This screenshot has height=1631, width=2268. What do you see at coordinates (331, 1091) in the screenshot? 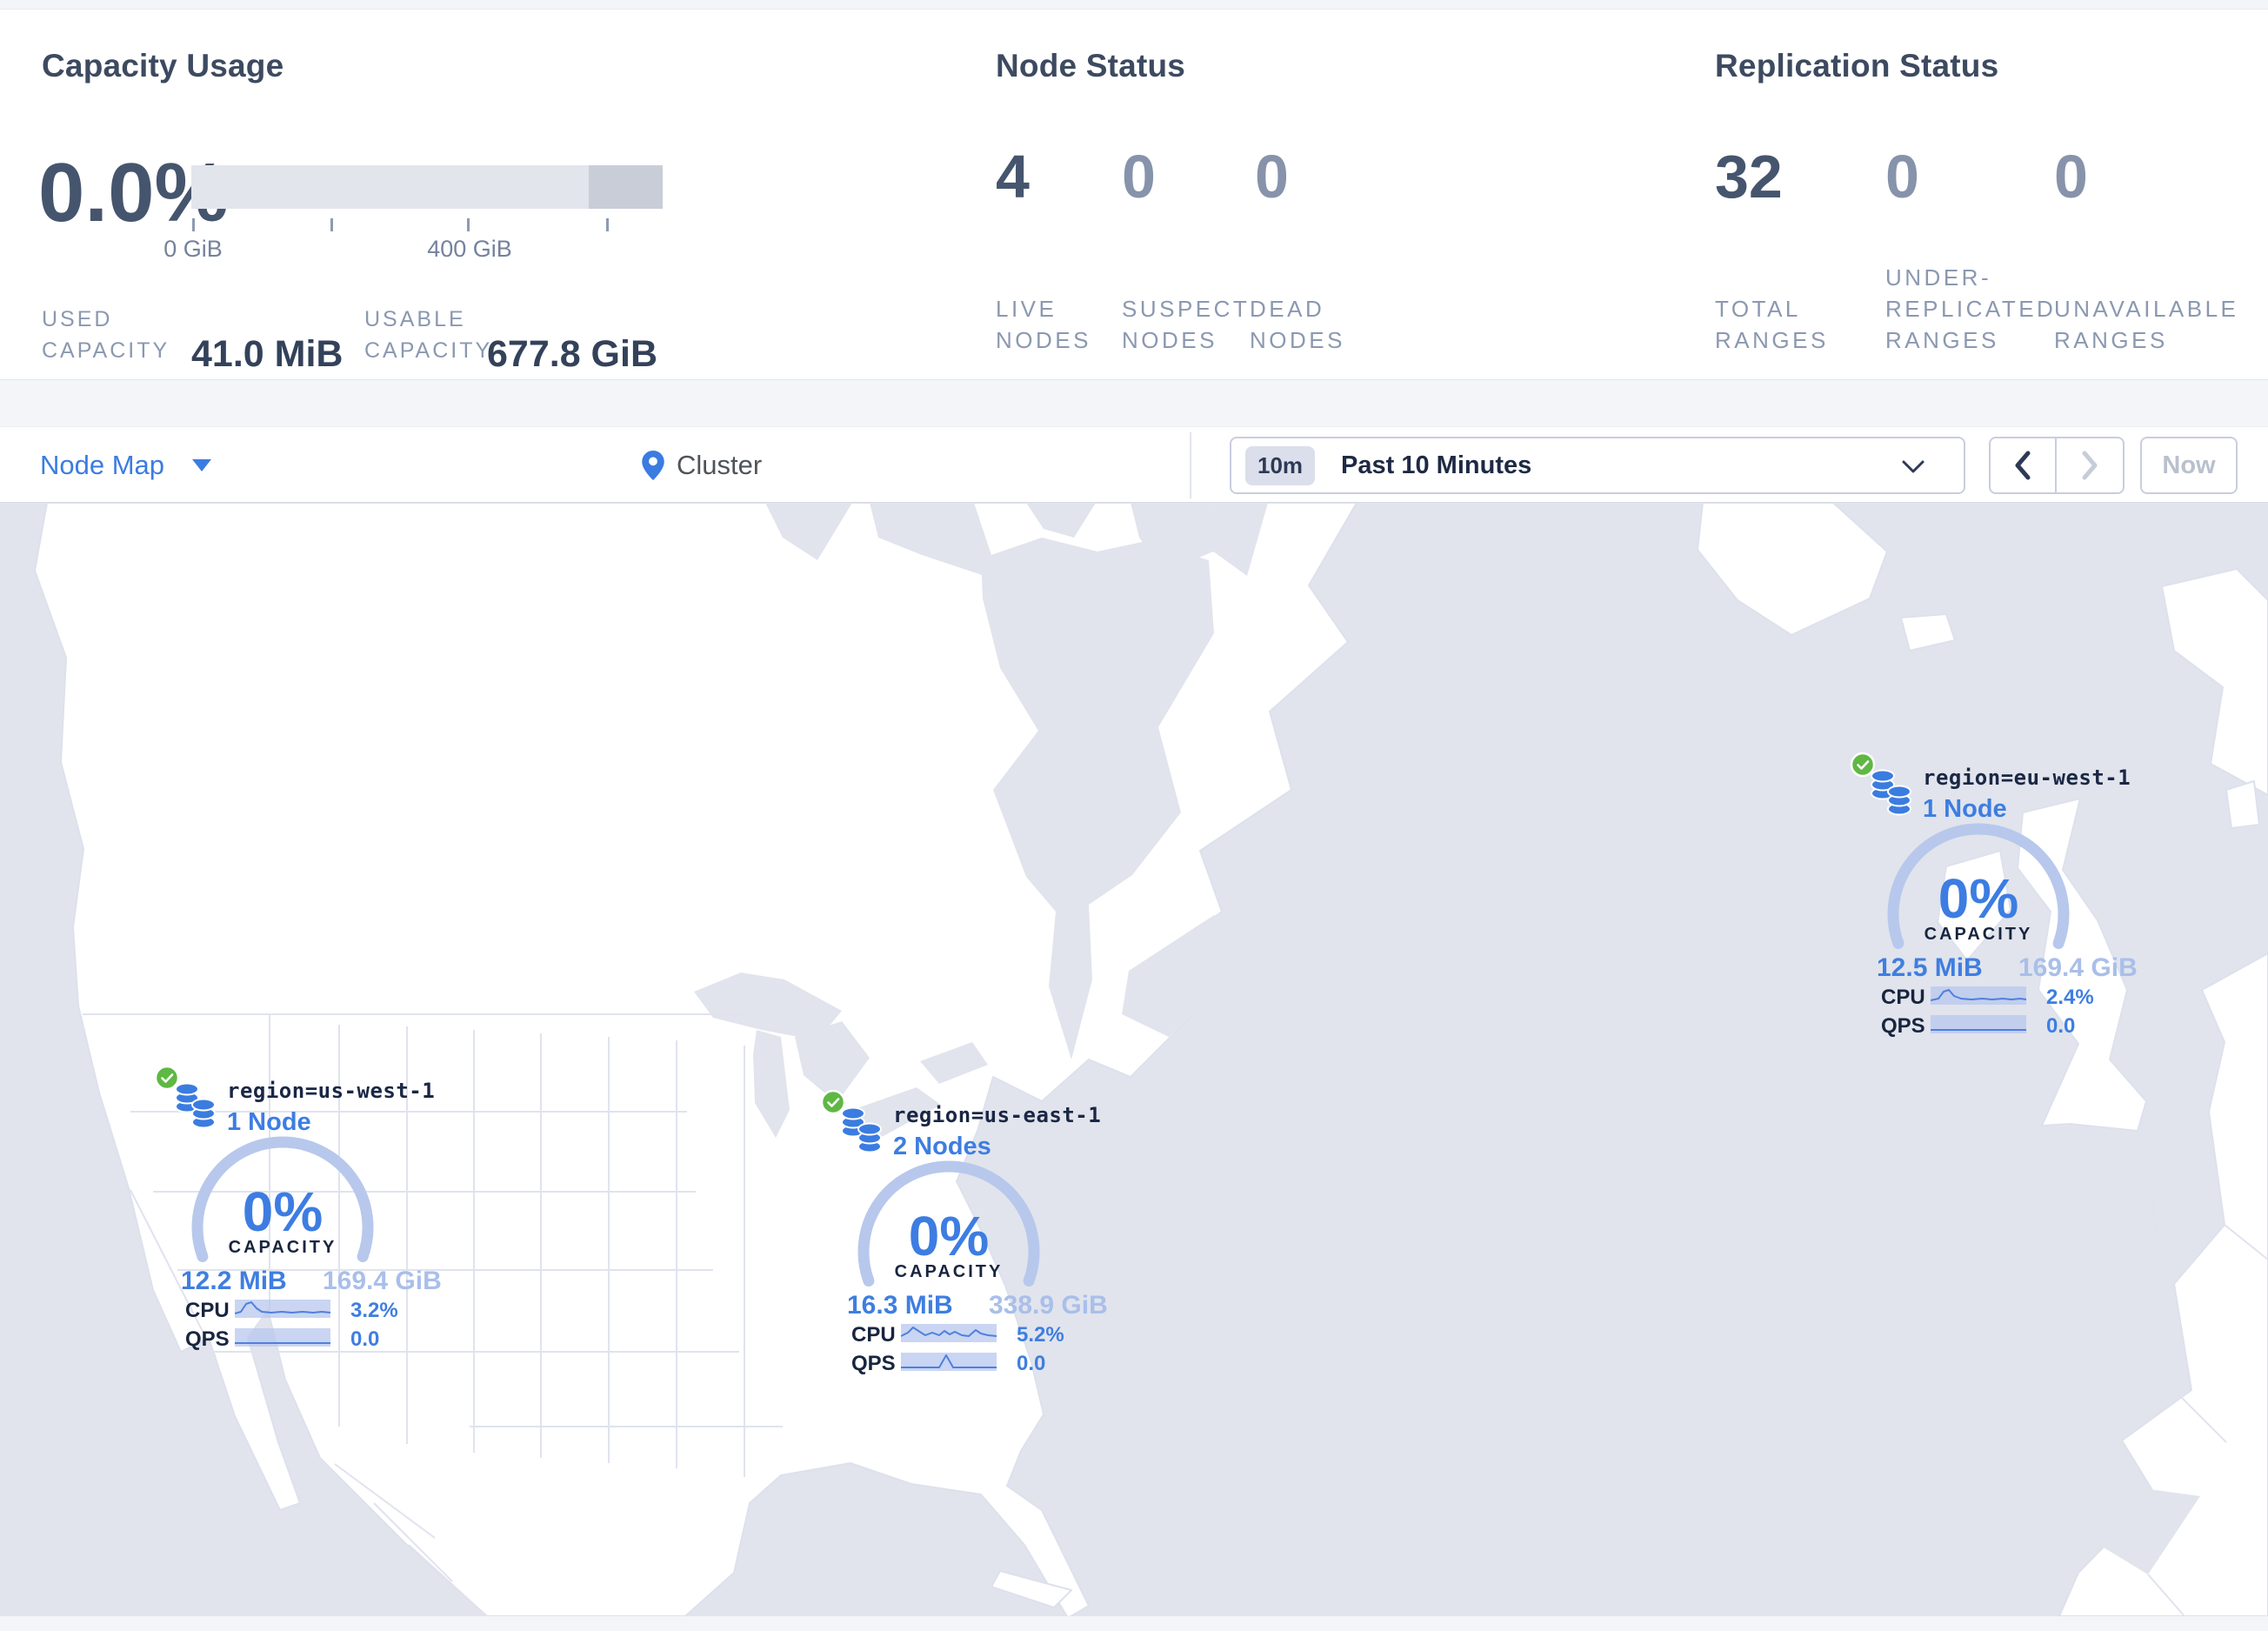
I see `region-label: region=us-west-1` at bounding box center [331, 1091].